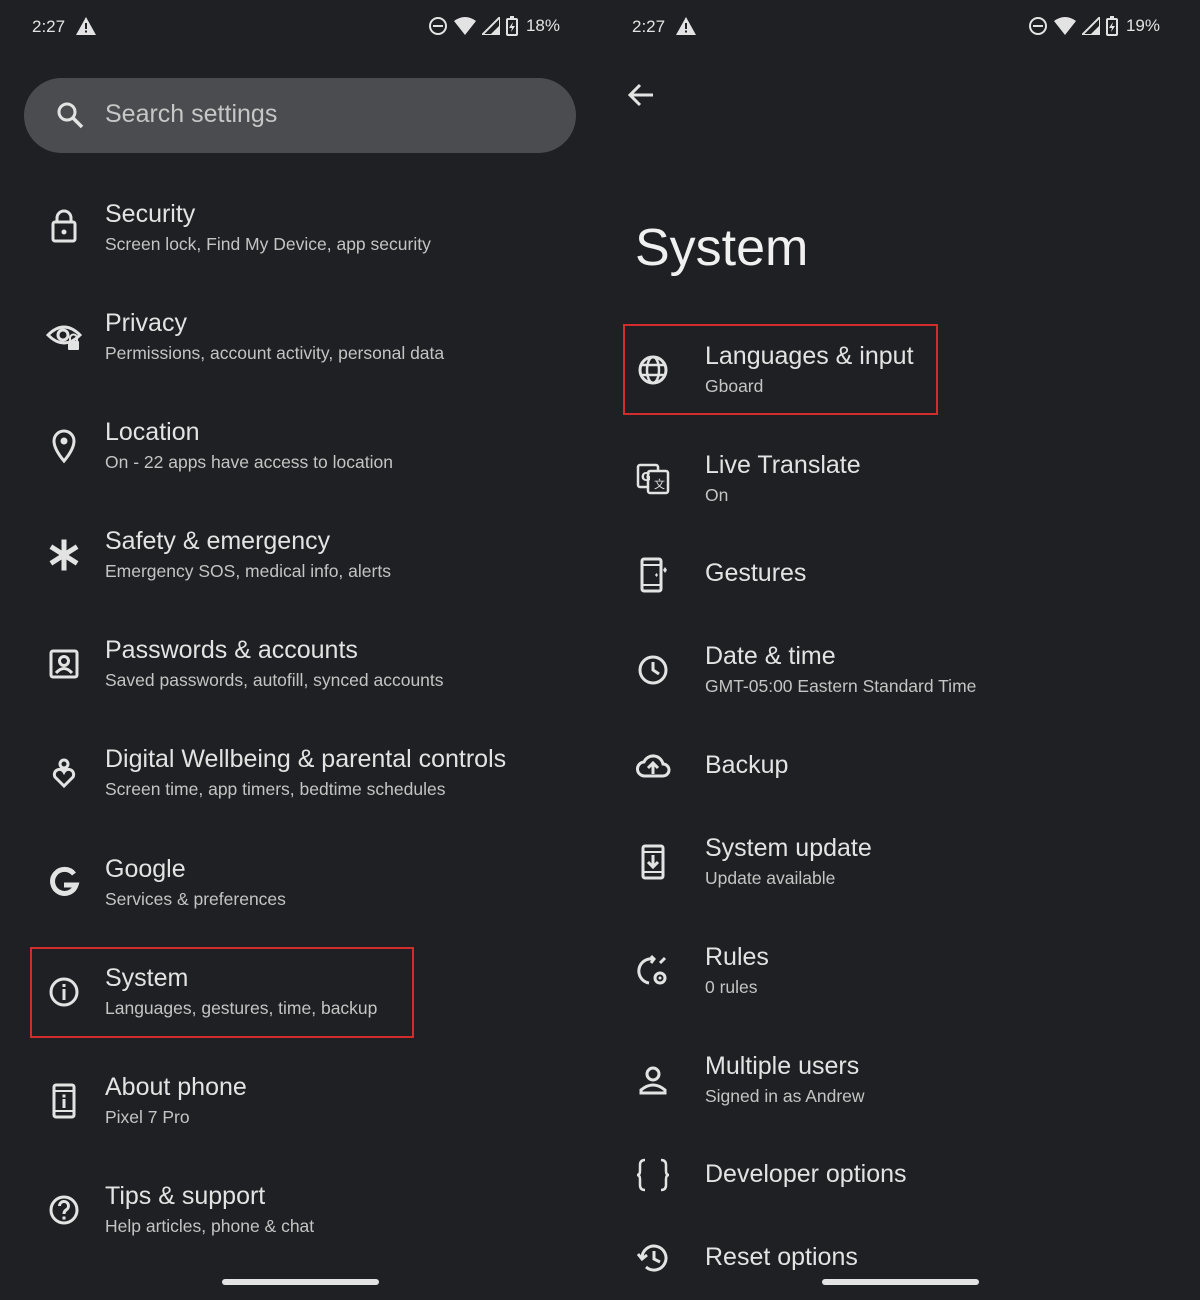 This screenshot has width=1200, height=1300. What do you see at coordinates (248, 571) in the screenshot?
I see `item-subtitle: Emergency SOS, medical info, alerts` at bounding box center [248, 571].